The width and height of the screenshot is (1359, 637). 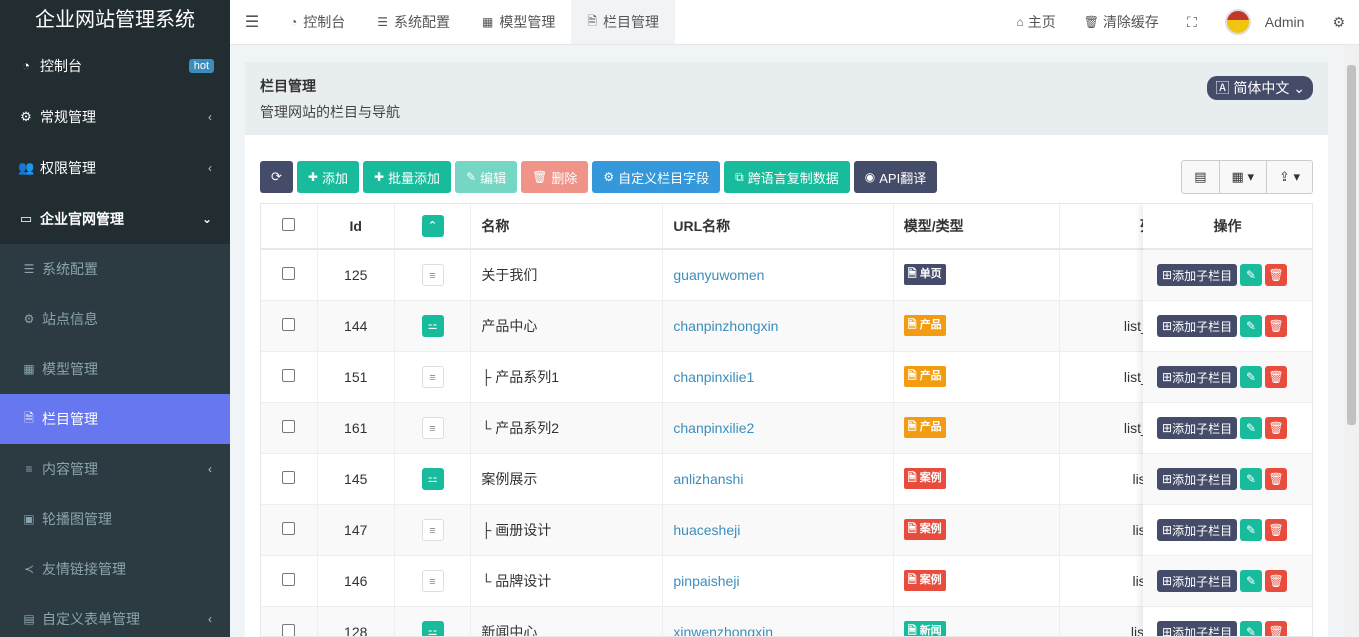 I want to click on sidebar-item-models: ▦ 模型管理, so click(x=115, y=369).